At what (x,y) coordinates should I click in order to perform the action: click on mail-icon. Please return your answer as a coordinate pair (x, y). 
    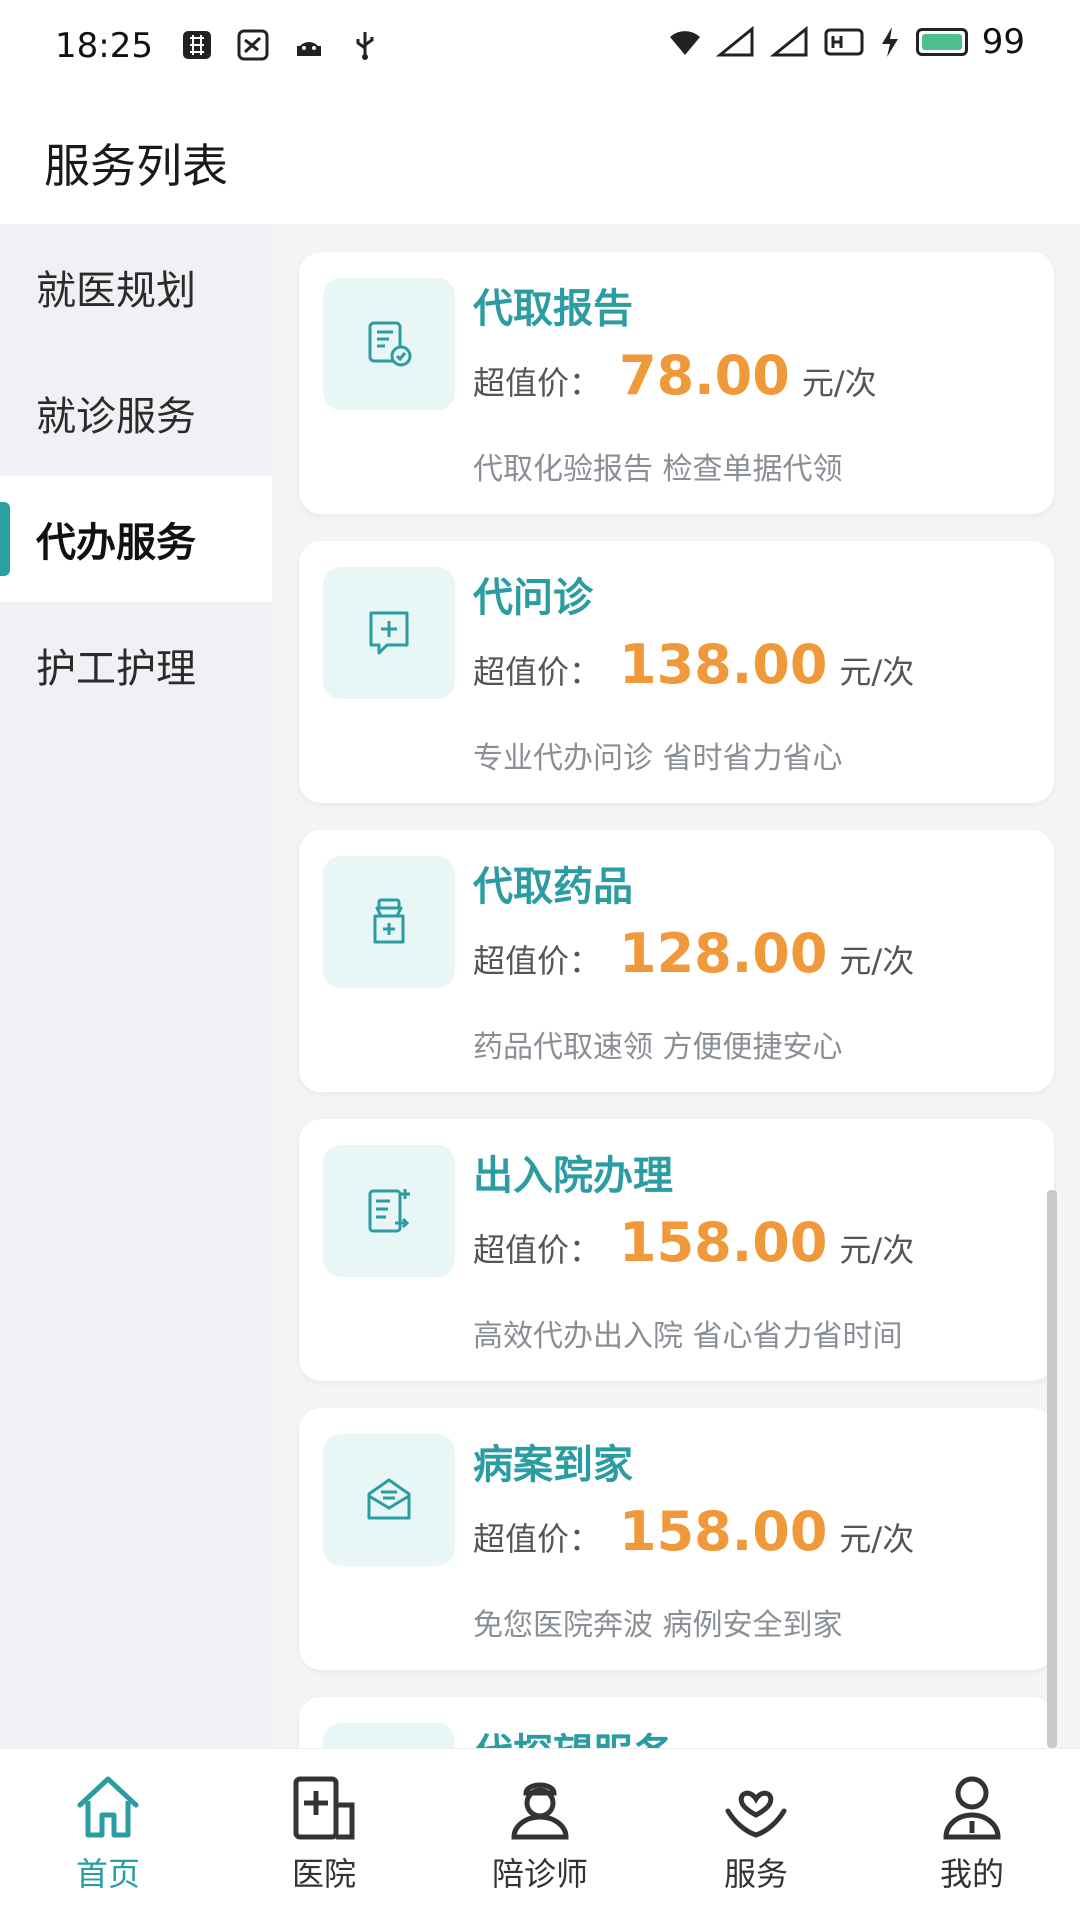
    Looking at the image, I should click on (389, 1499).